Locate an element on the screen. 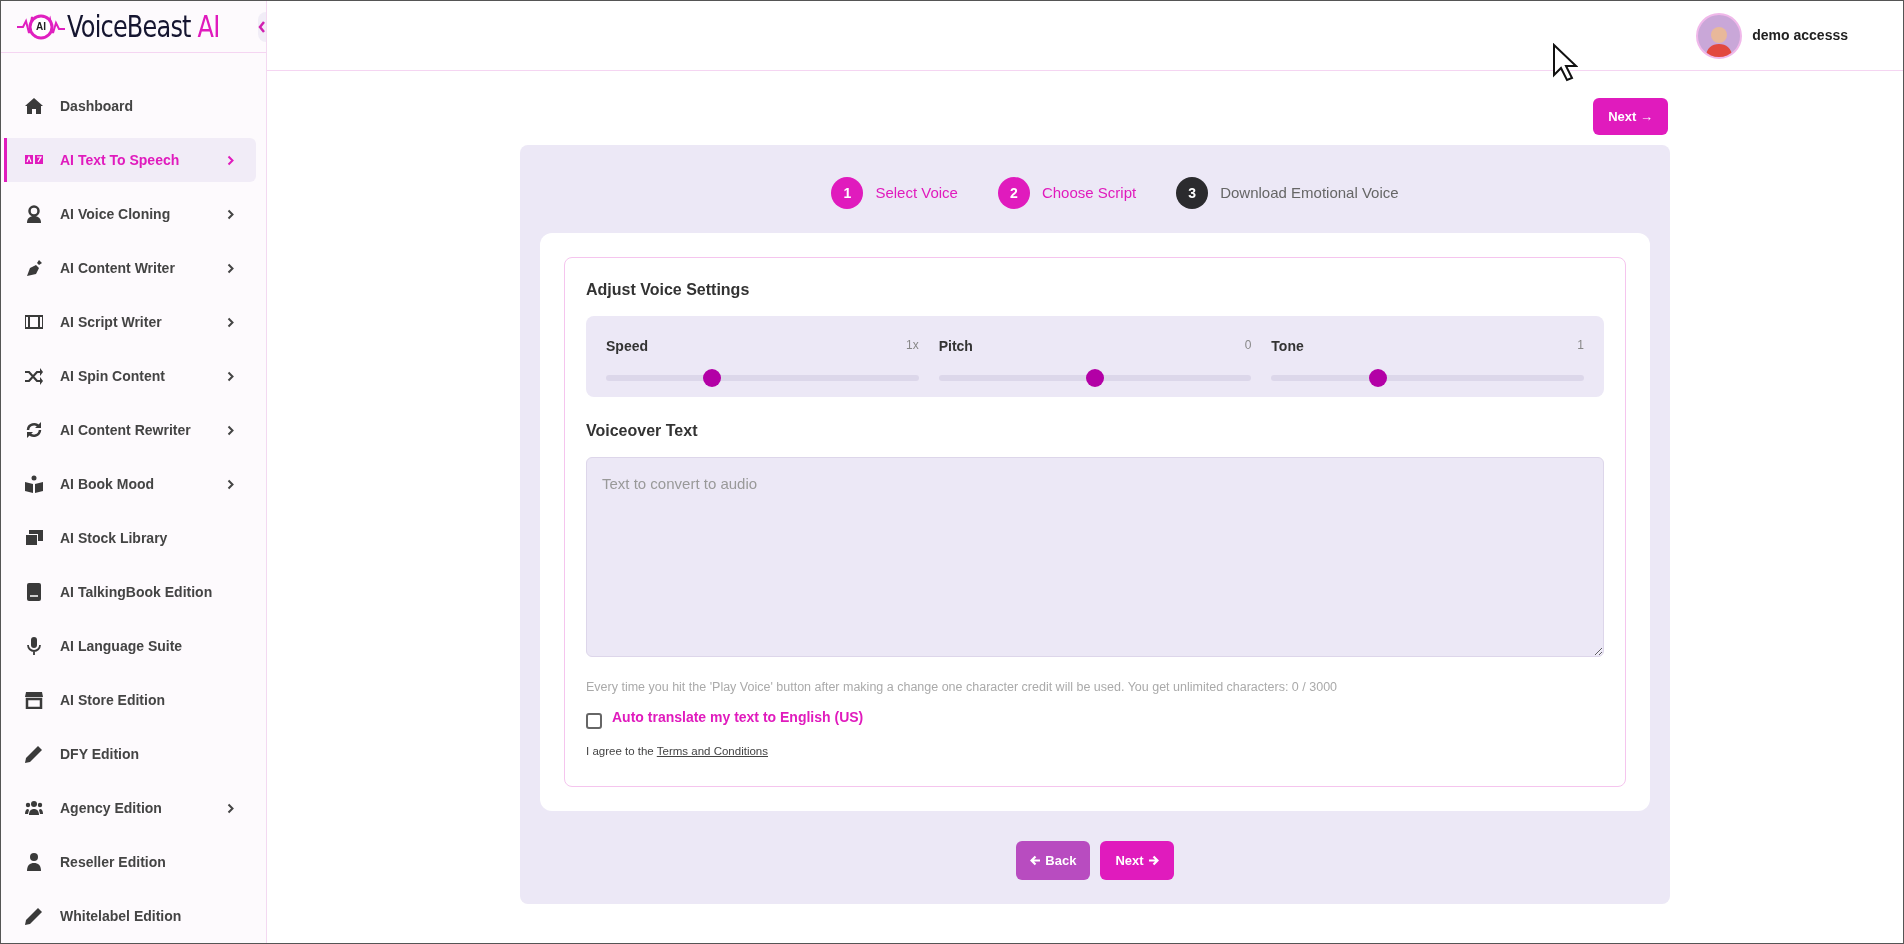  slider-value: 1x is located at coordinates (912, 345).